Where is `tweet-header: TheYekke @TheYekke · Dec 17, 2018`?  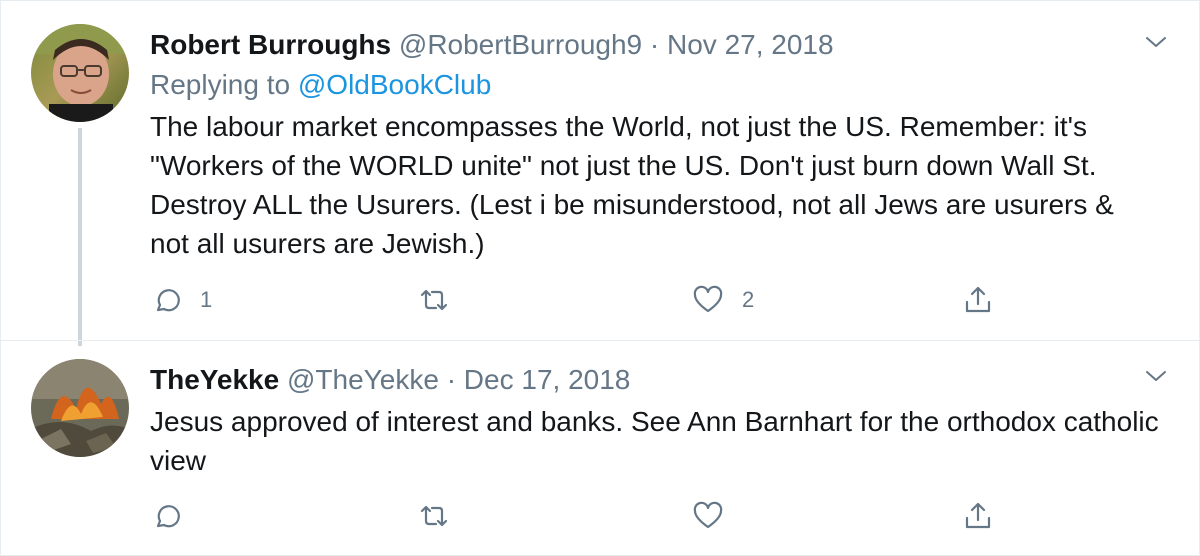
tweet-header: TheYekke @TheYekke · Dec 17, 2018 is located at coordinates (655, 380).